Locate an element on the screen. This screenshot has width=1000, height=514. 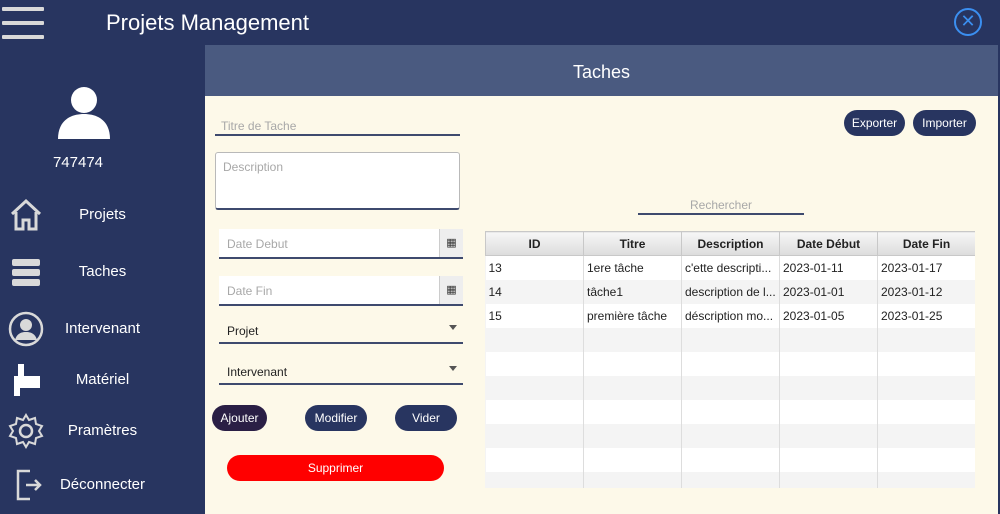
table-cell: 15 is located at coordinates (534, 315).